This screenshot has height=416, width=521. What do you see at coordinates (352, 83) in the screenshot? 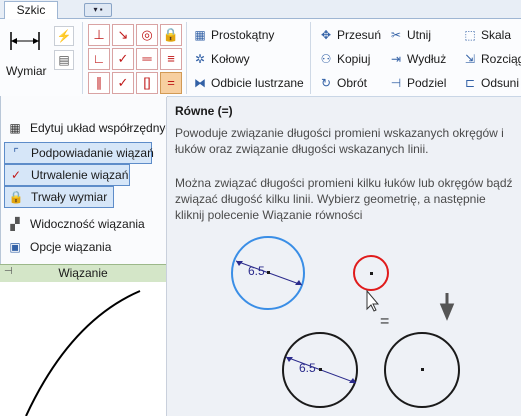
I see `rotate-label: Obrót` at bounding box center [352, 83].